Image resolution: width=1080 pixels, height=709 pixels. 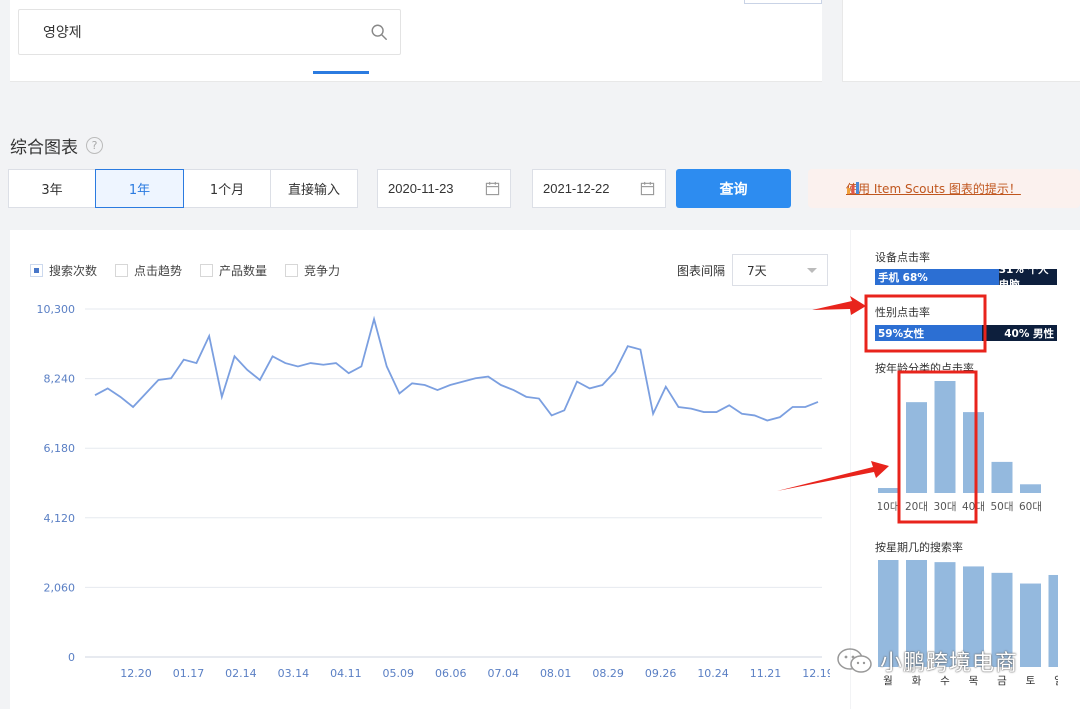 What do you see at coordinates (576, 188) in the screenshot?
I see `date-to-value: 2021-12-22` at bounding box center [576, 188].